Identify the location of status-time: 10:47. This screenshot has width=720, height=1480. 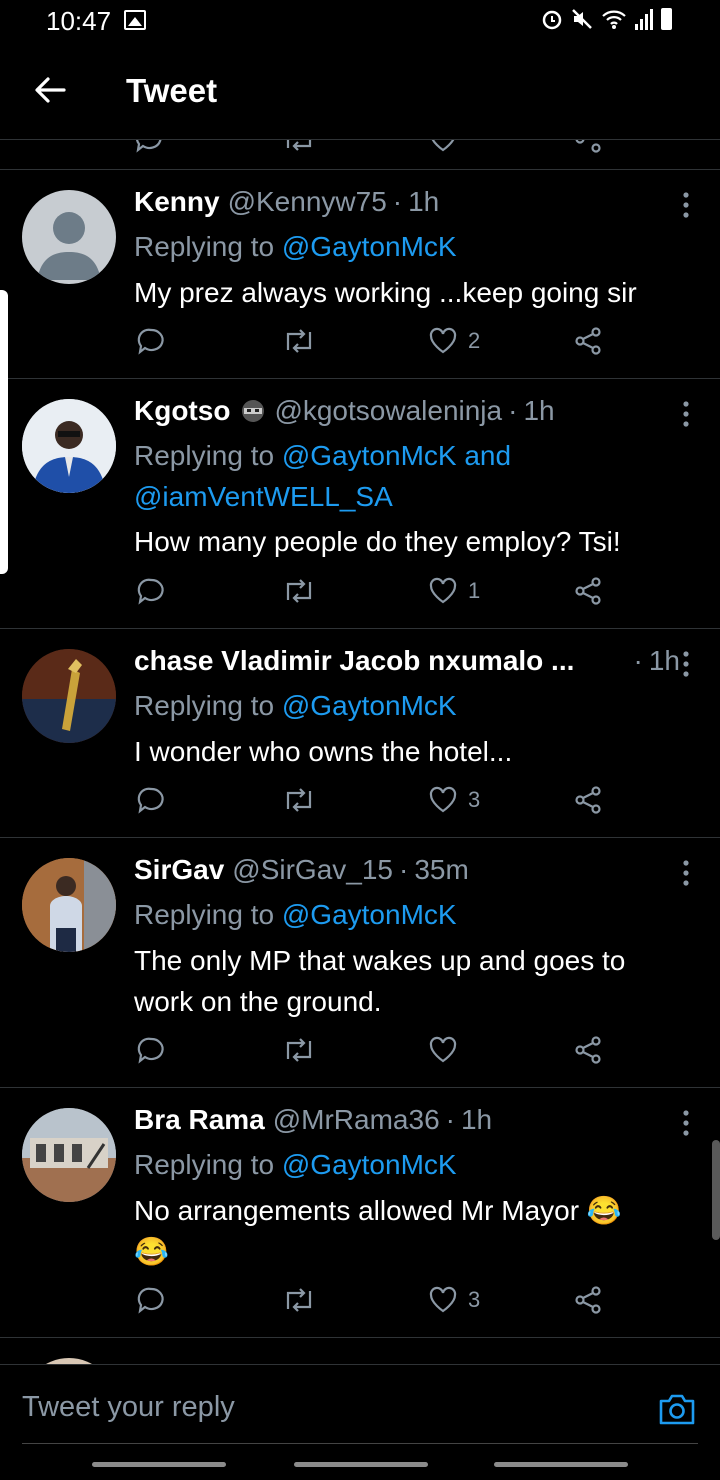
(79, 21).